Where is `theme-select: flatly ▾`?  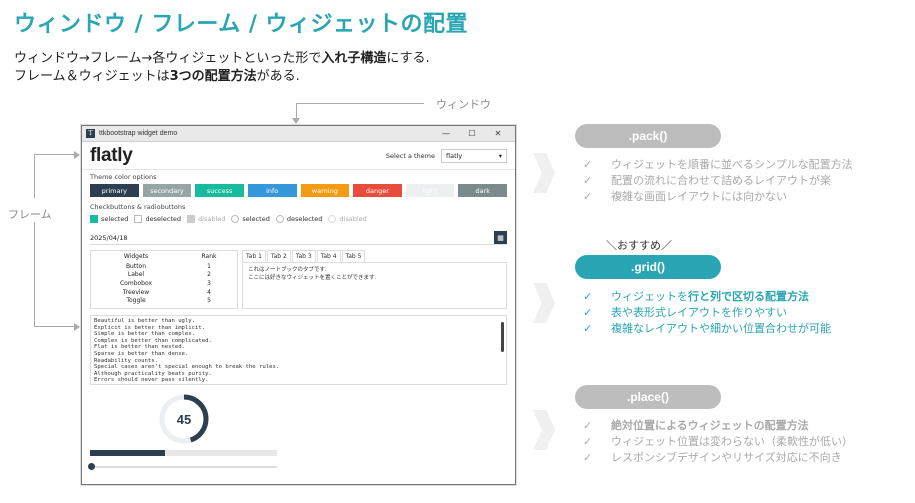 theme-select: flatly ▾ is located at coordinates (474, 155).